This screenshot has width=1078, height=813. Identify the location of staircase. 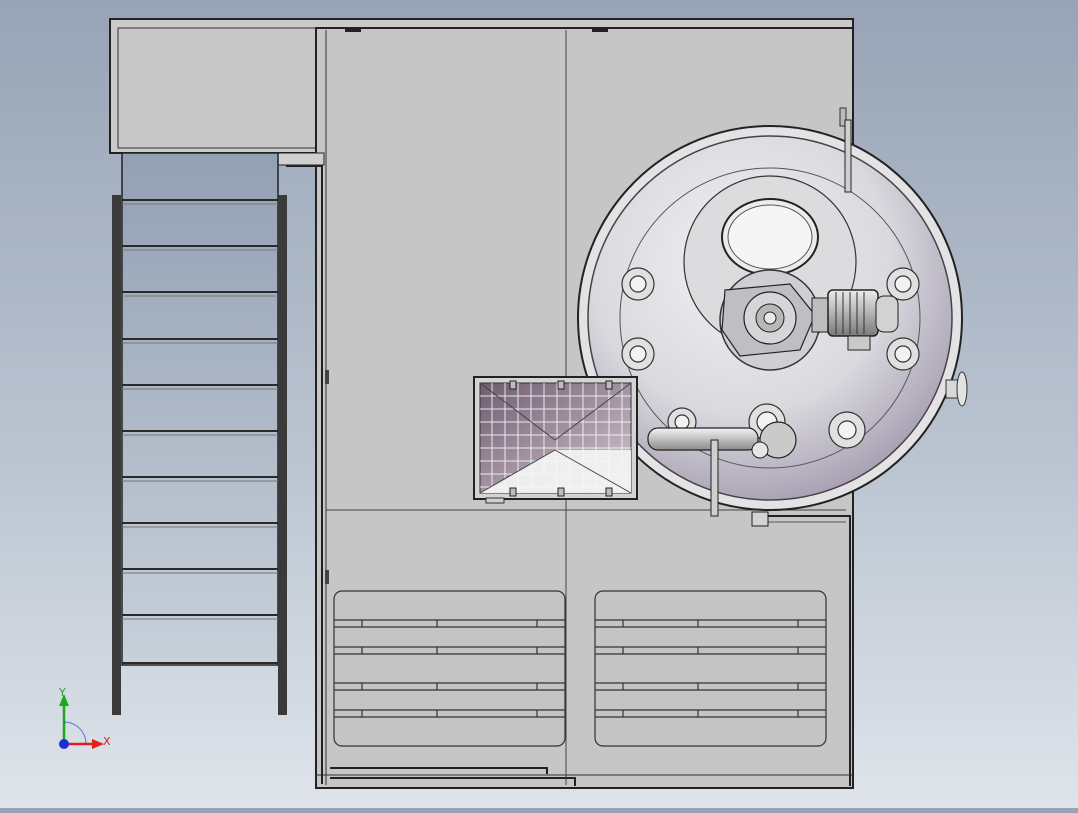
(199, 433).